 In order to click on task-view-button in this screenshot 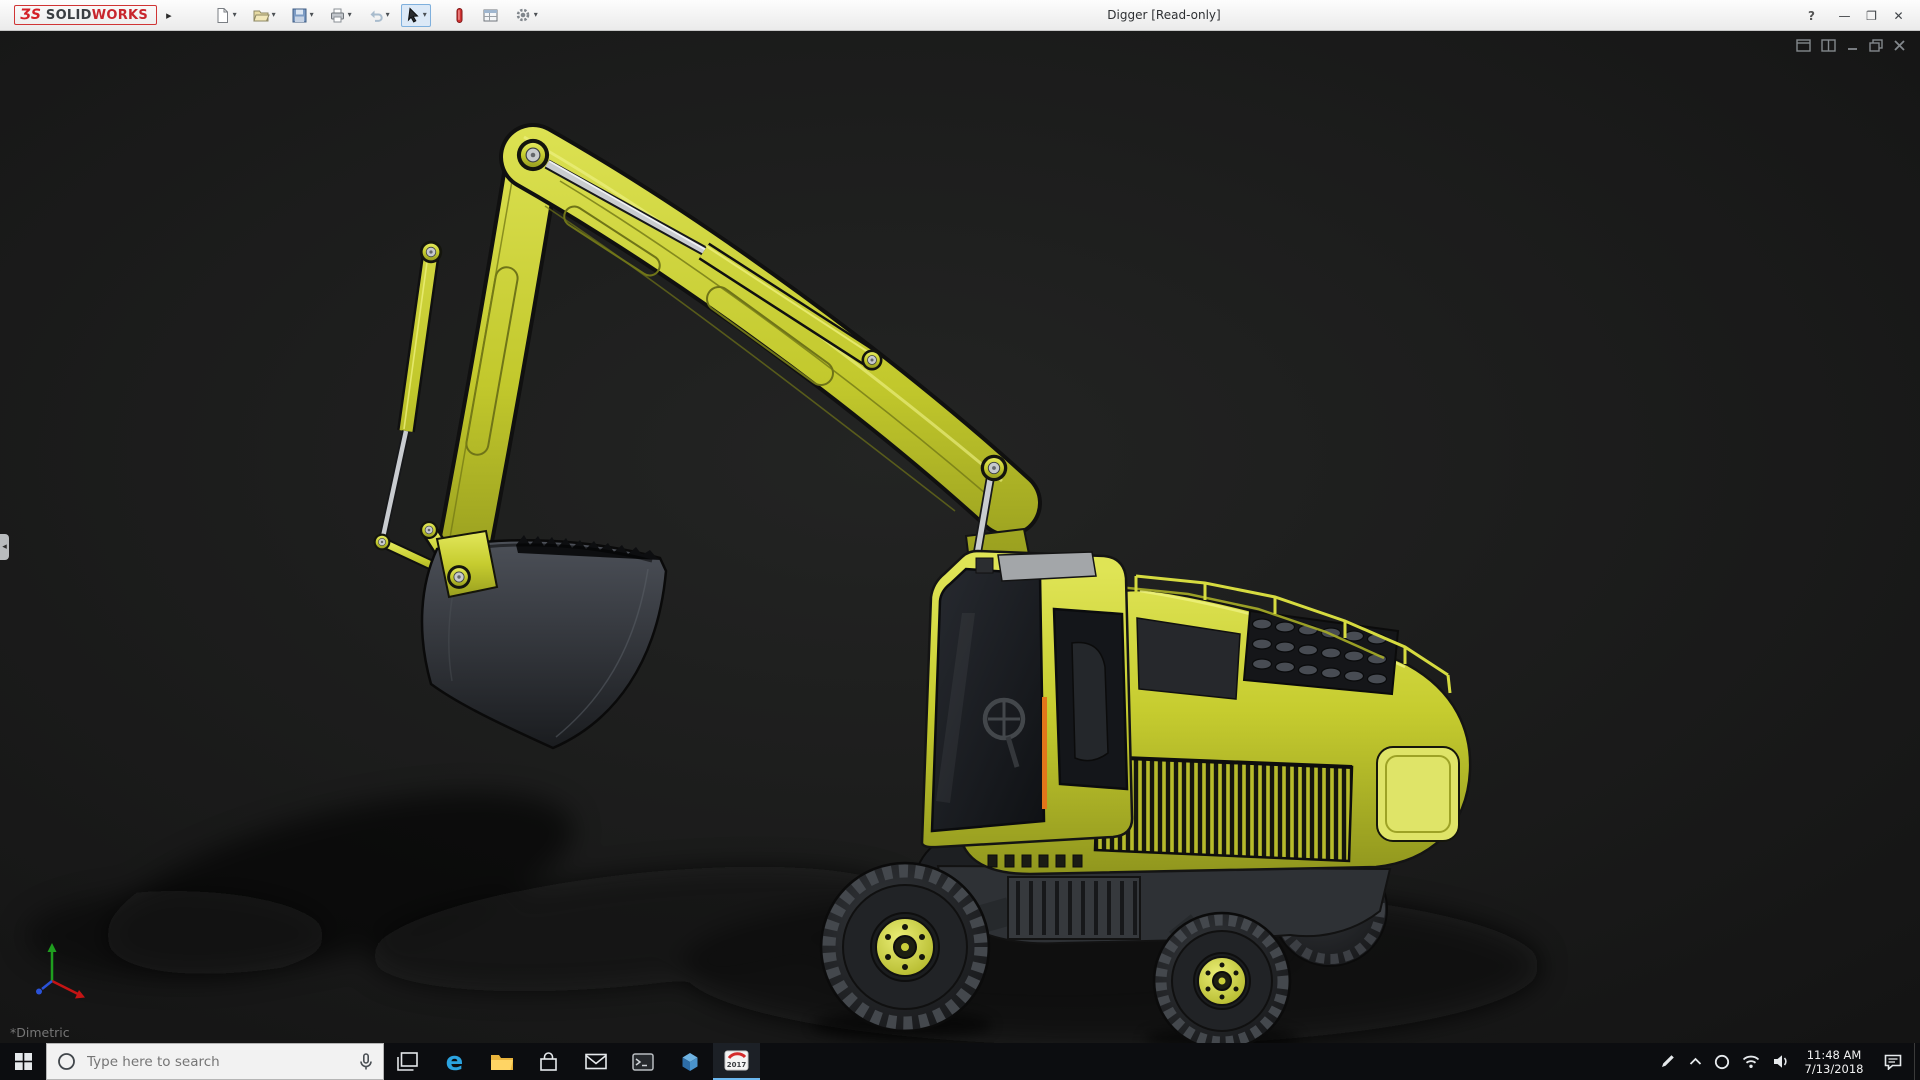, I will do `click(407, 1061)`.